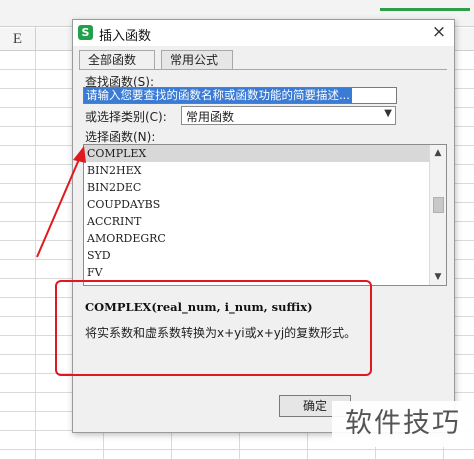 The height and width of the screenshot is (459, 474). Describe the element at coordinates (256, 204) in the screenshot. I see `function-list-item: COUPDAYBS` at that location.